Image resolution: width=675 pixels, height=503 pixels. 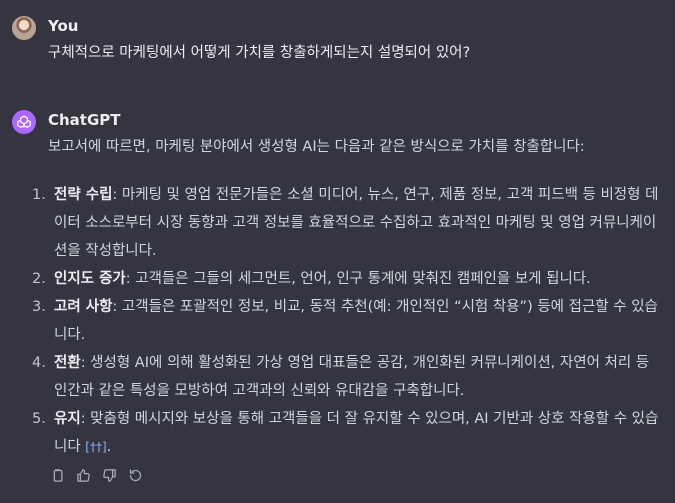 What do you see at coordinates (39, 363) in the screenshot?
I see `list-item-number: 4.` at bounding box center [39, 363].